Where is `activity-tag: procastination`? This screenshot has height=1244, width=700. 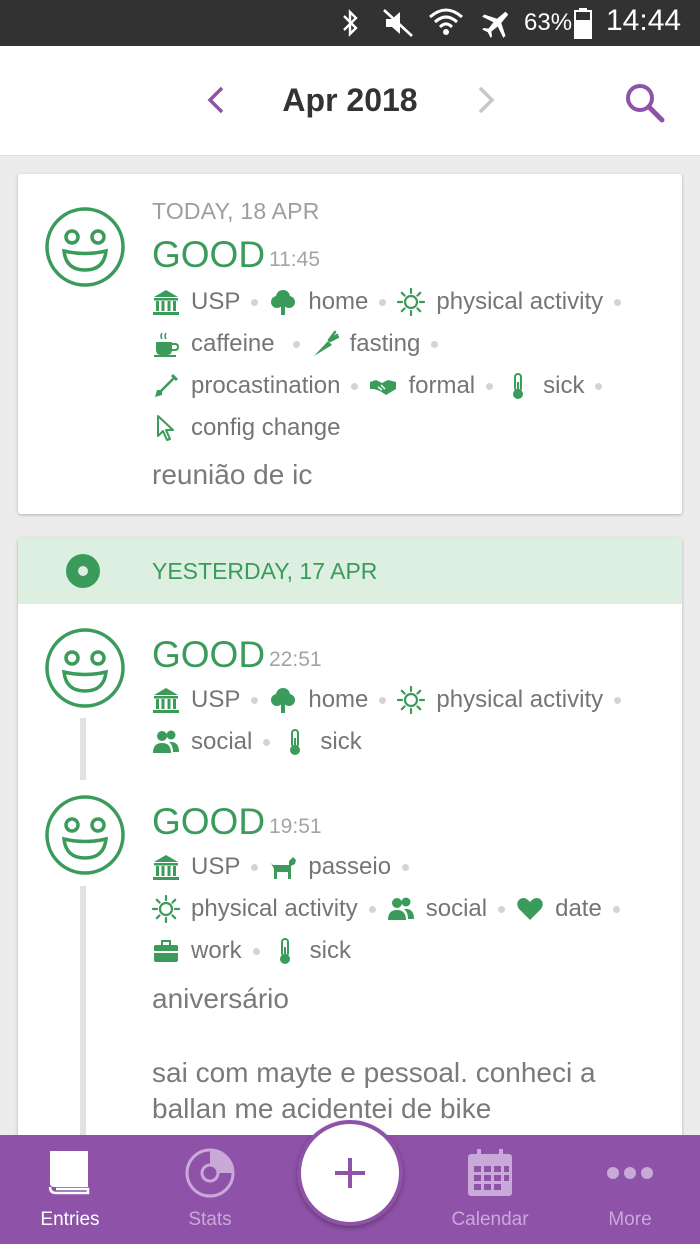
activity-tag: procastination is located at coordinates (246, 386).